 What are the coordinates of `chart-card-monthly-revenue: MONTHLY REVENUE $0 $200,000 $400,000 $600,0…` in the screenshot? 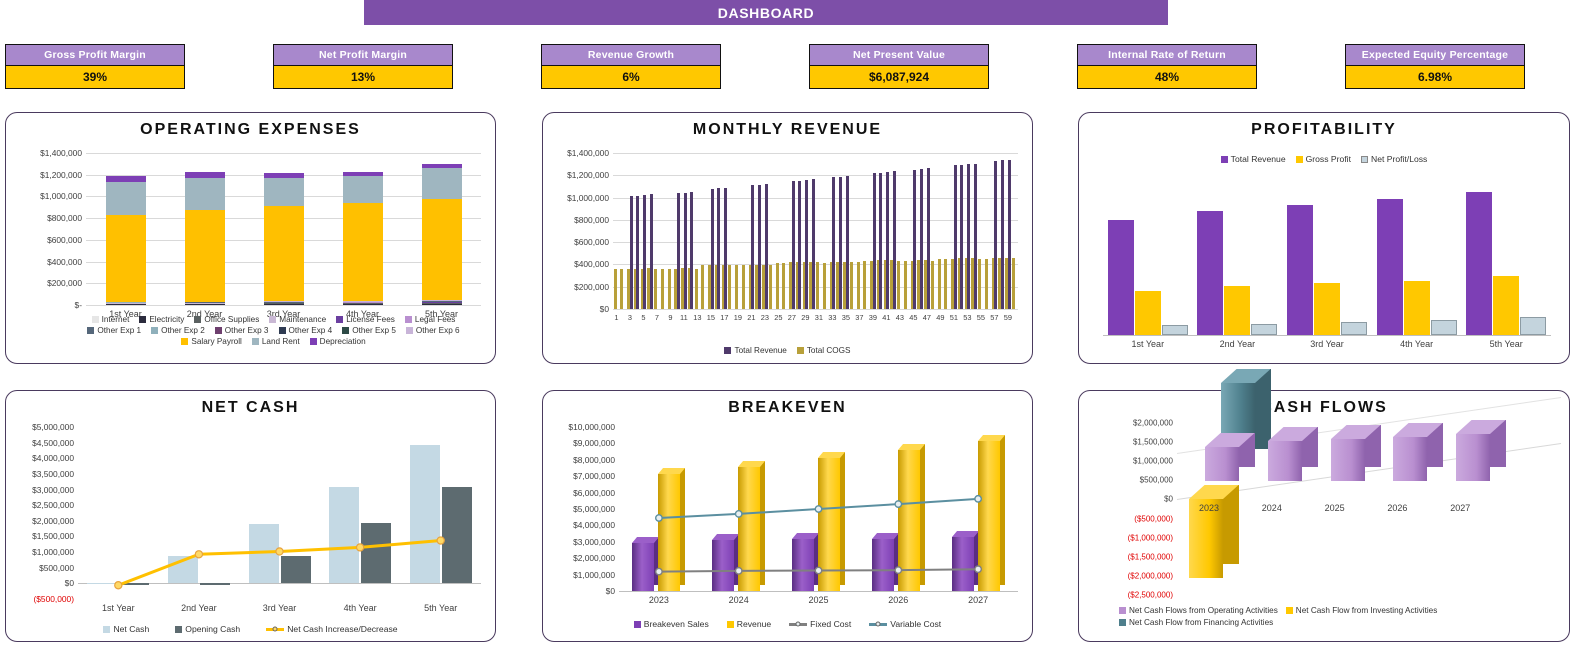 It's located at (787, 238).